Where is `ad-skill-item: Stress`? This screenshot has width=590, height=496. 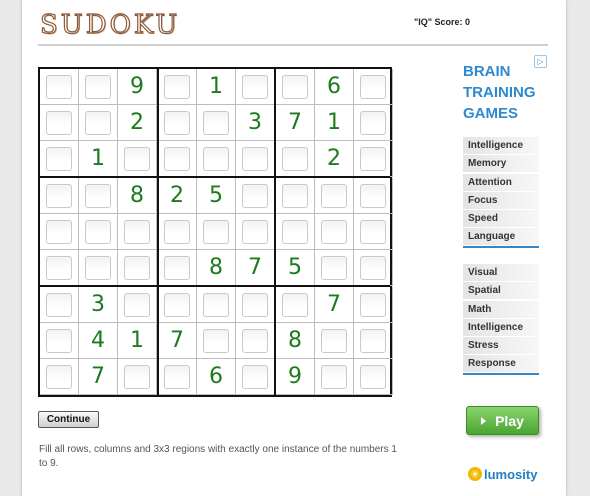
ad-skill-item: Stress is located at coordinates (501, 346).